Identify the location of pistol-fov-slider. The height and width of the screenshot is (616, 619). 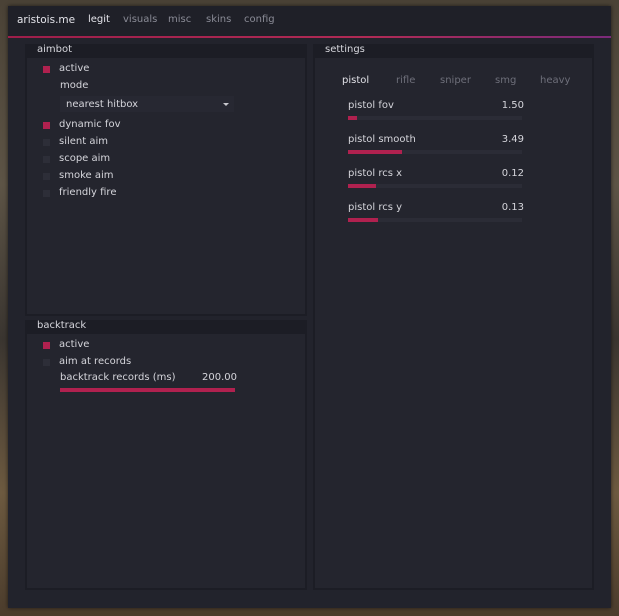
(435, 118).